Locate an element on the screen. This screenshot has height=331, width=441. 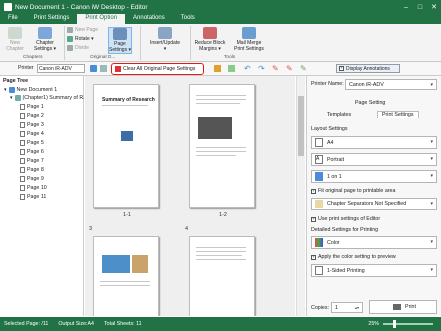
printer-name-select: Canon iR-ADV ▾ is located at coordinates (391, 84).